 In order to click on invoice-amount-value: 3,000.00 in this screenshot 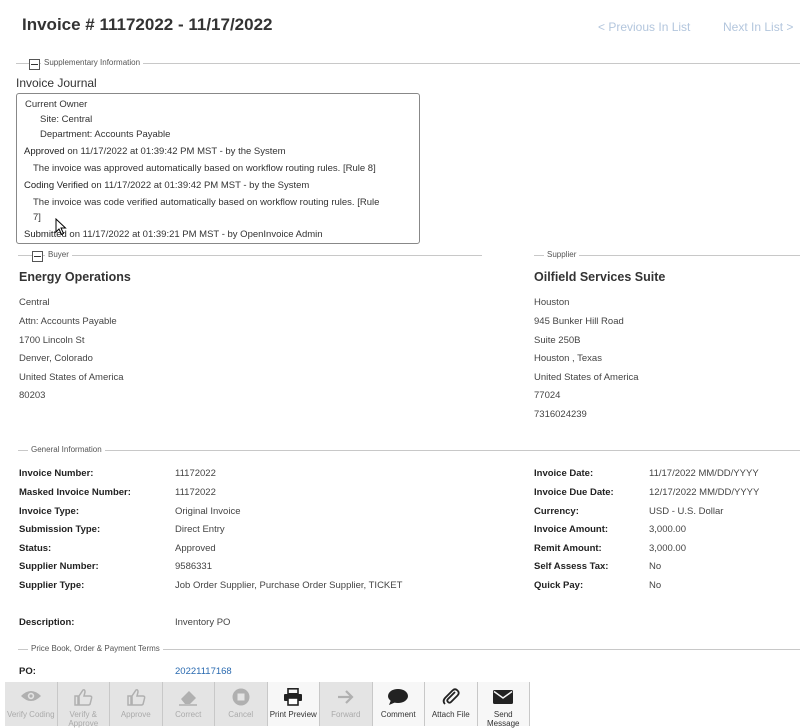, I will do `click(667, 529)`.